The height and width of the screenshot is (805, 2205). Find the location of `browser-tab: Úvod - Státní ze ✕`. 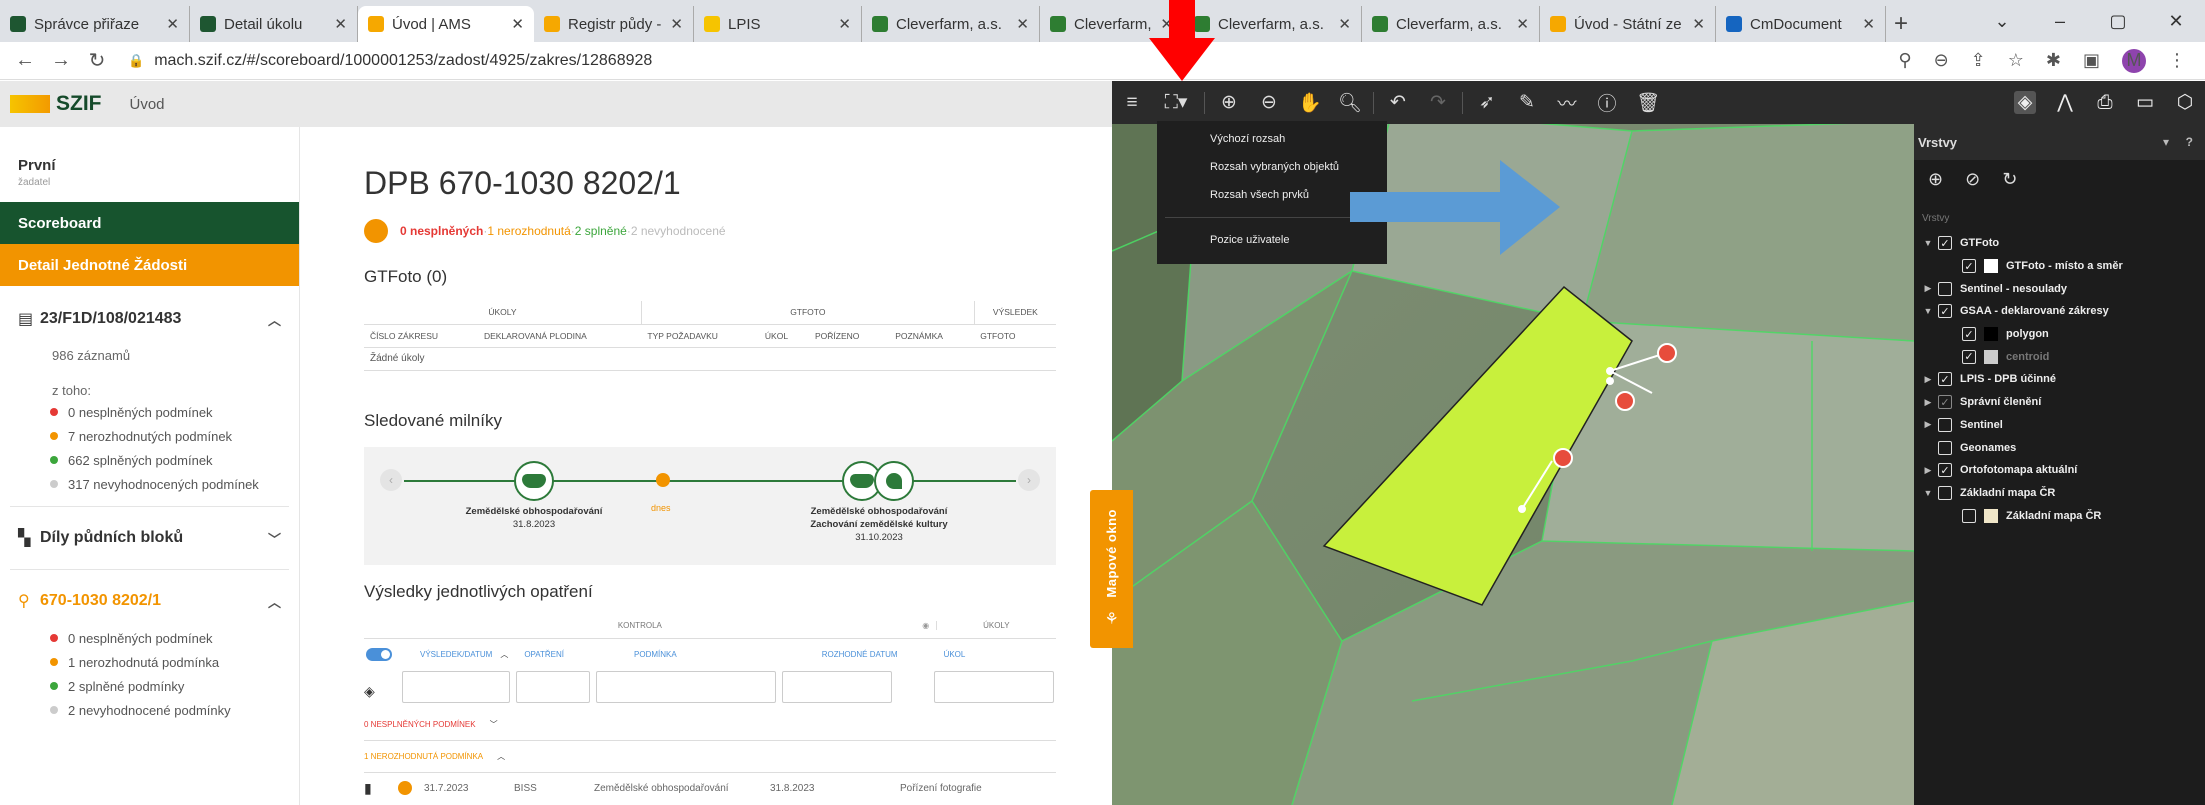

browser-tab: Úvod - Státní ze ✕ is located at coordinates (1628, 24).